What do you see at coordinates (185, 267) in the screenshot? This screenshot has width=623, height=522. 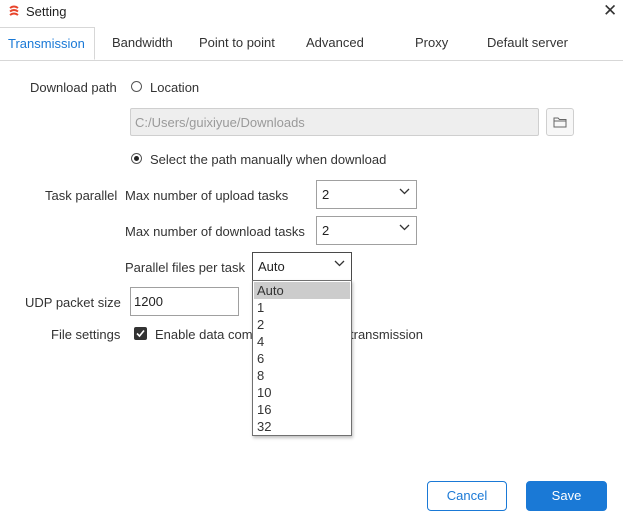 I see `parallel-files-label: Parallel files per task` at bounding box center [185, 267].